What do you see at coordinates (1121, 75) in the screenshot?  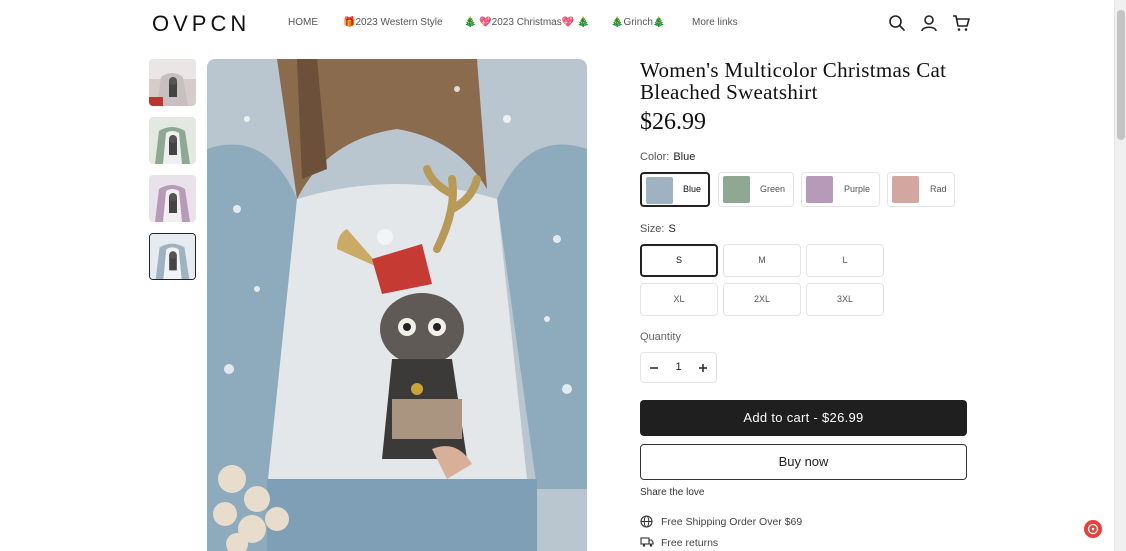 I see `scrollbar-thumb` at bounding box center [1121, 75].